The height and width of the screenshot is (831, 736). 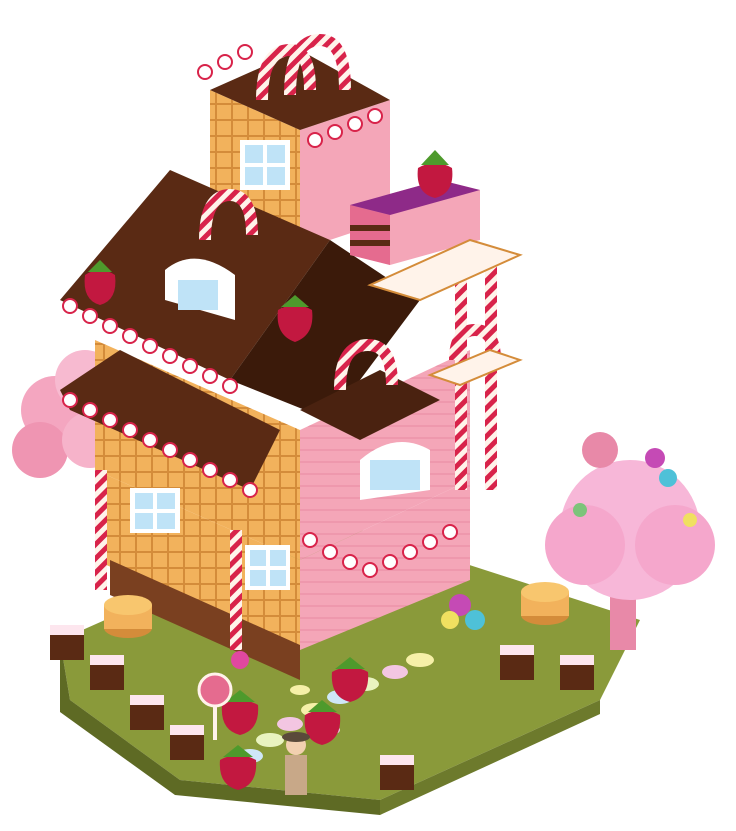 I want to click on ground-window-right, so click(x=267, y=567).